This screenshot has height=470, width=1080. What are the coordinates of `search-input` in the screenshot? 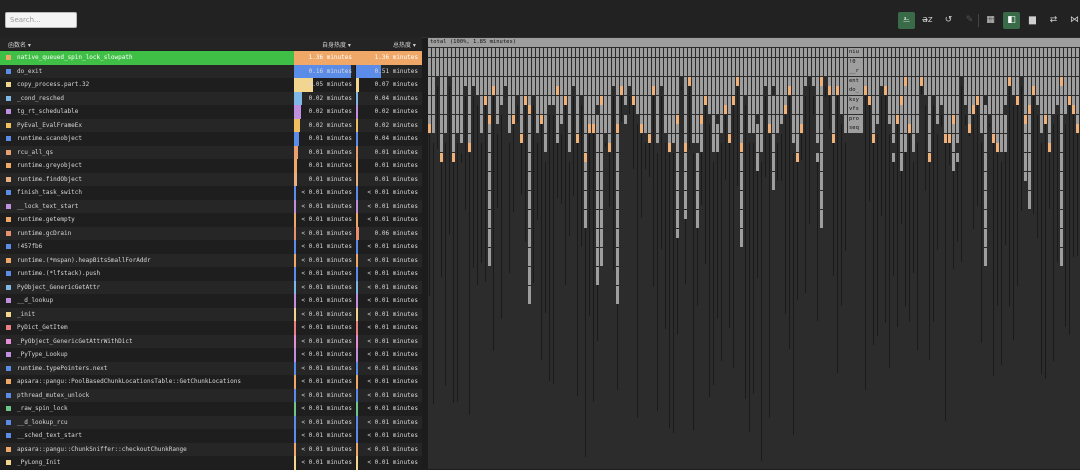 It's located at (41, 20).